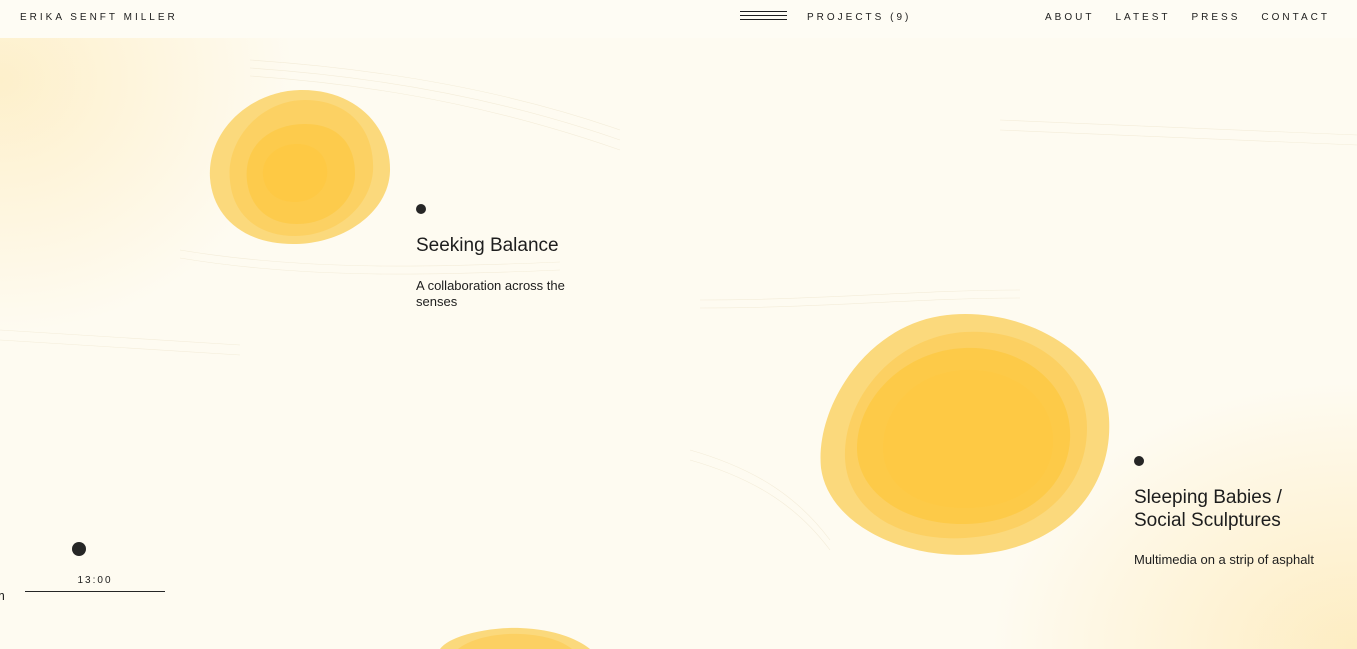  Describe the element at coordinates (1295, 18) in the screenshot. I see `nav-contact-link: CONTACT` at that location.